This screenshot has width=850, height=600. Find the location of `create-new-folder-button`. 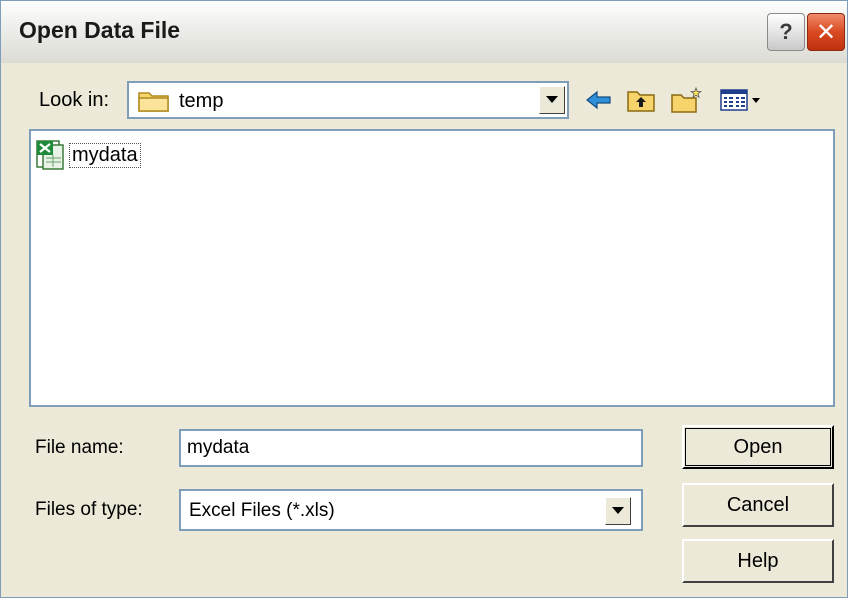

create-new-folder-button is located at coordinates (687, 100).